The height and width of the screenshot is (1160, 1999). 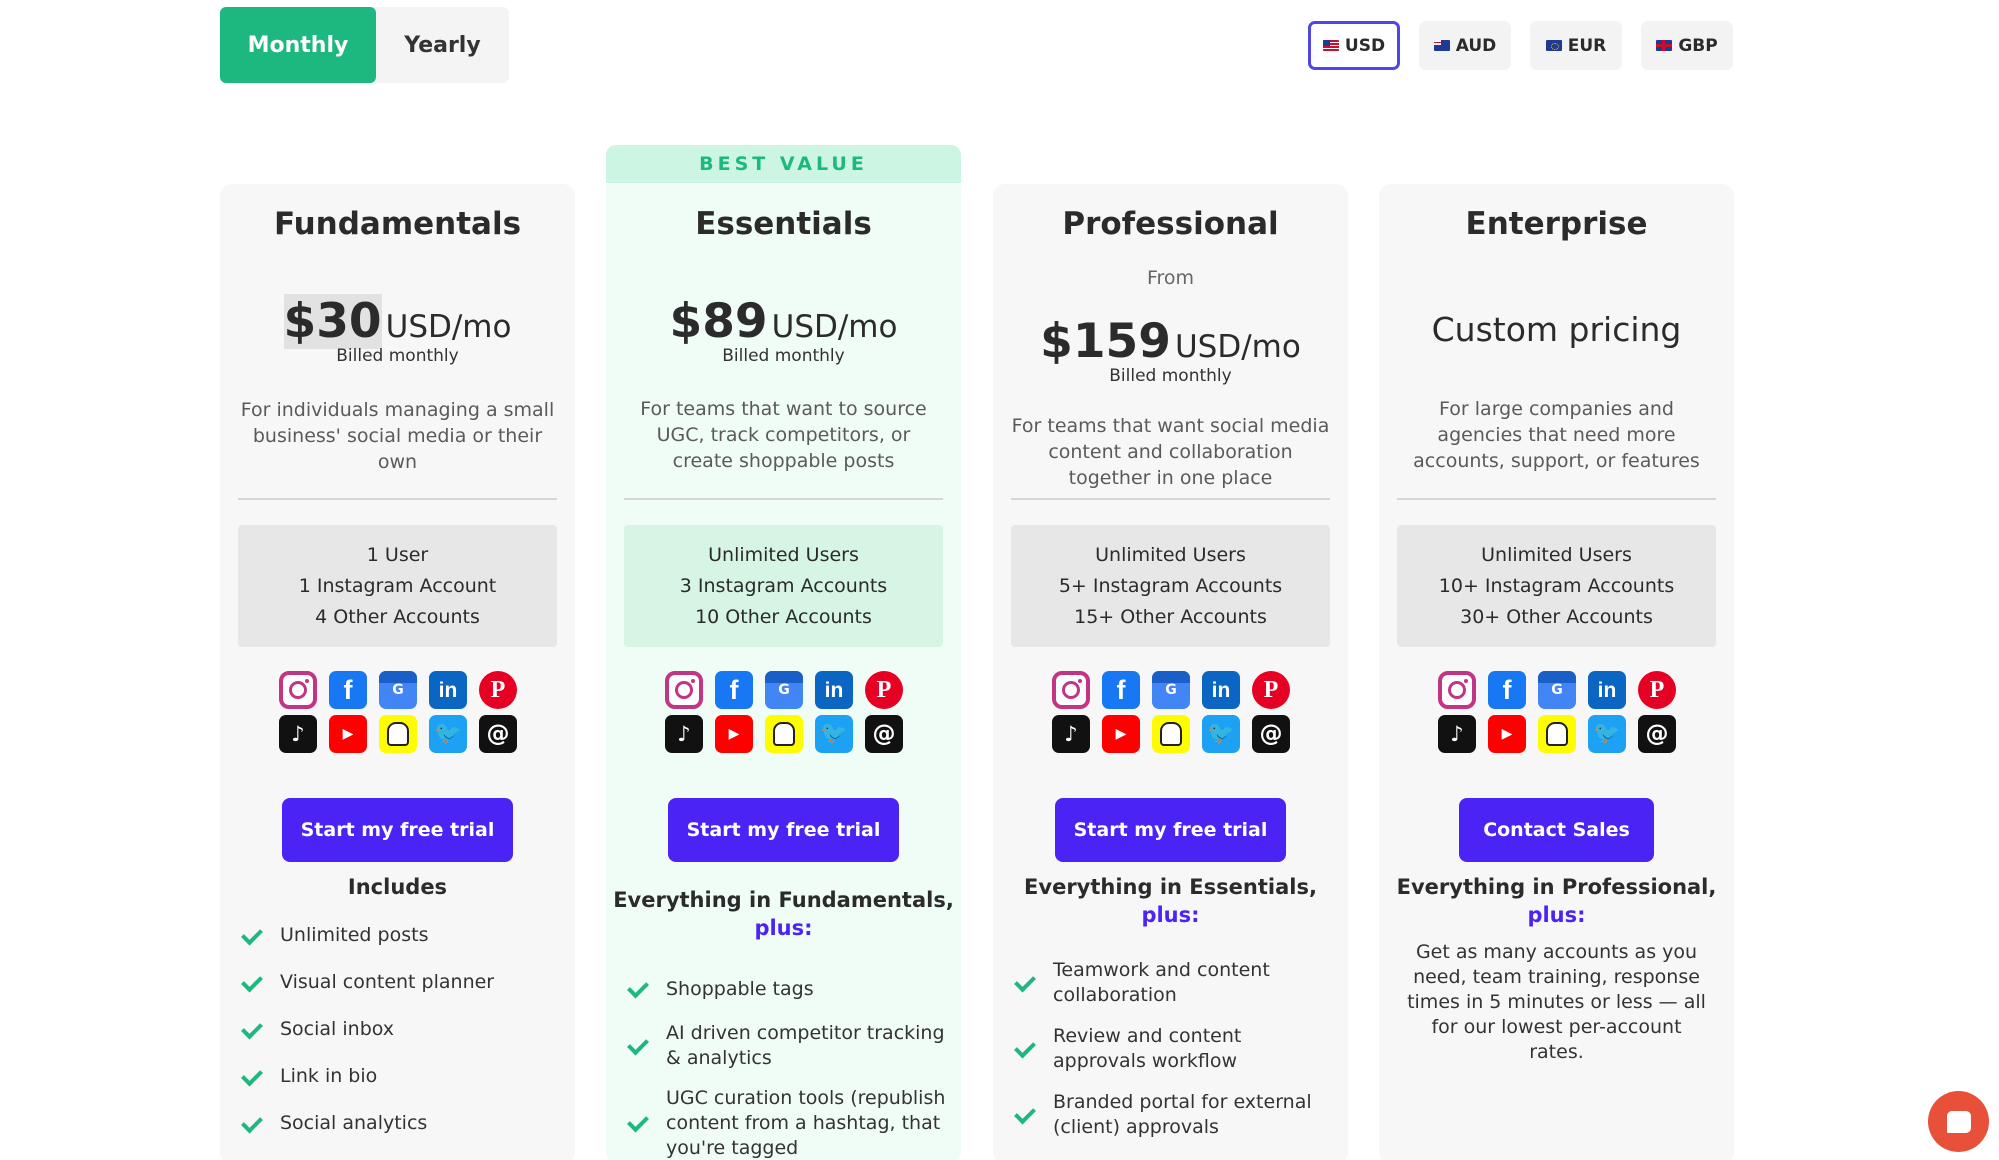 What do you see at coordinates (1556, 830) in the screenshot?
I see `contact-sales-button: Contact Sales` at bounding box center [1556, 830].